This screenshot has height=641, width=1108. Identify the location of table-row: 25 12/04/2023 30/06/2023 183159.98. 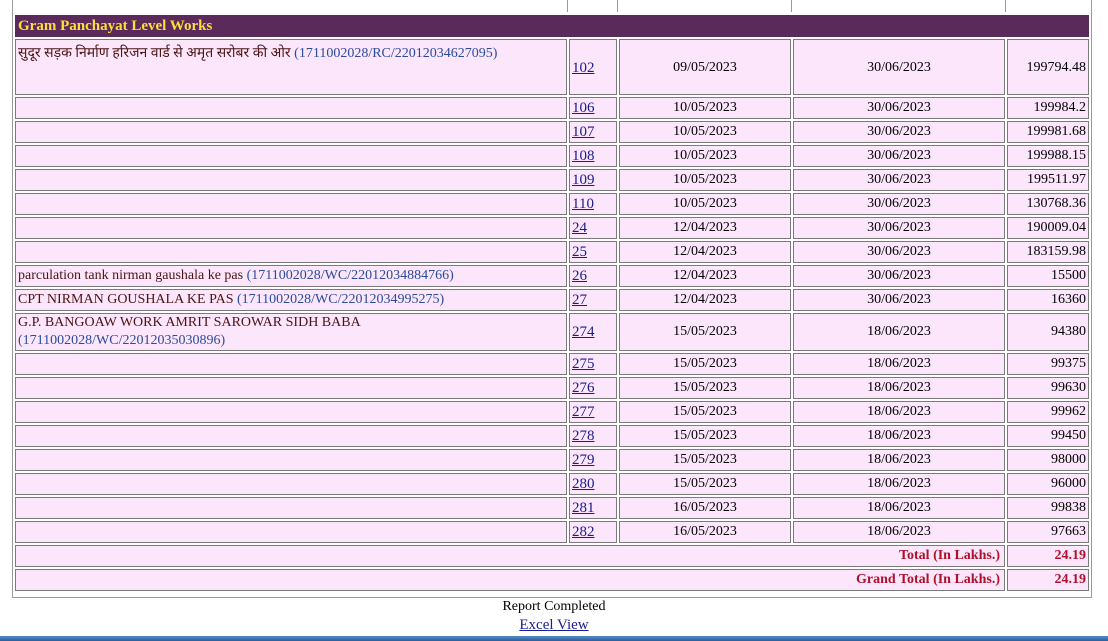
(552, 253).